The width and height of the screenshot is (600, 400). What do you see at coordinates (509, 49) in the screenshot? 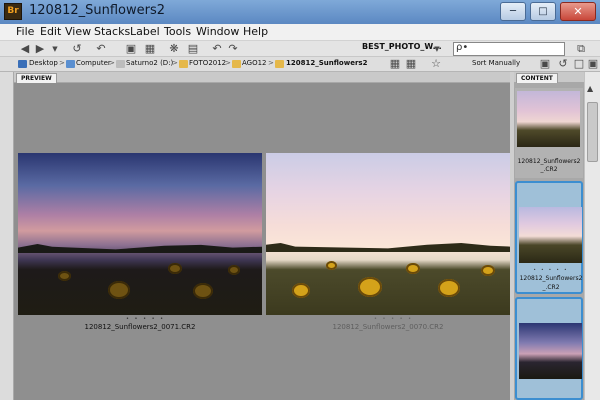
I see `search-input: ρ•` at bounding box center [509, 49].